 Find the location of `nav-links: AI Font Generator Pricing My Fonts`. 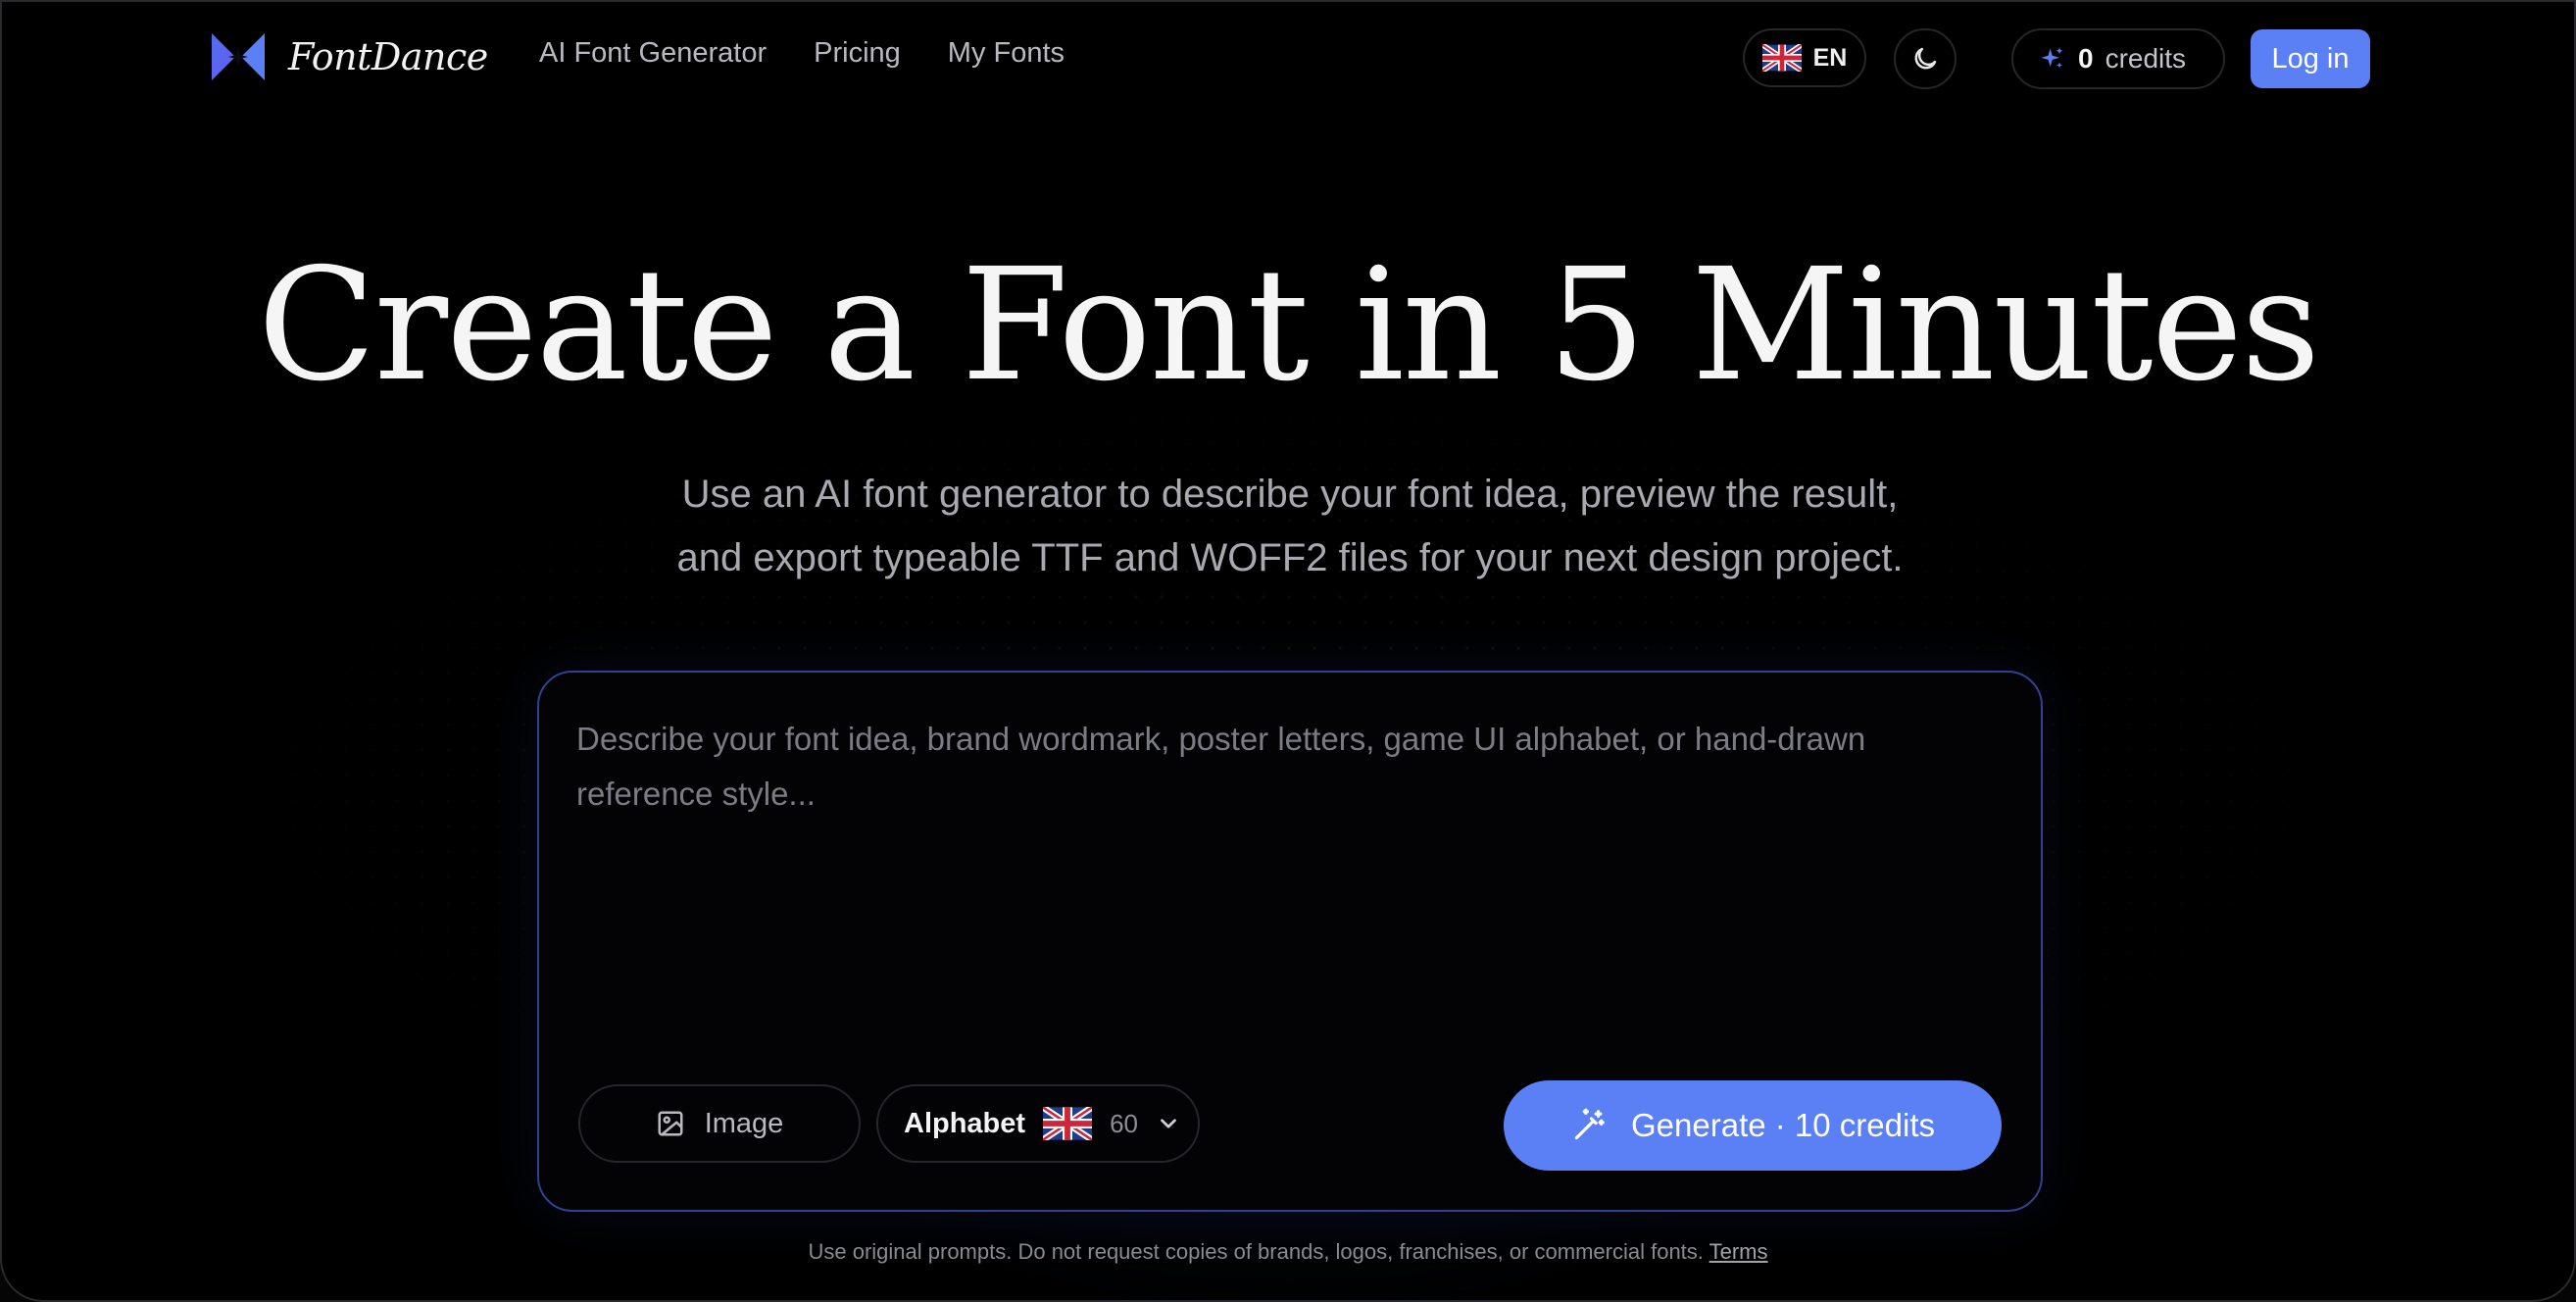

nav-links: AI Font Generator Pricing My Fonts is located at coordinates (802, 53).